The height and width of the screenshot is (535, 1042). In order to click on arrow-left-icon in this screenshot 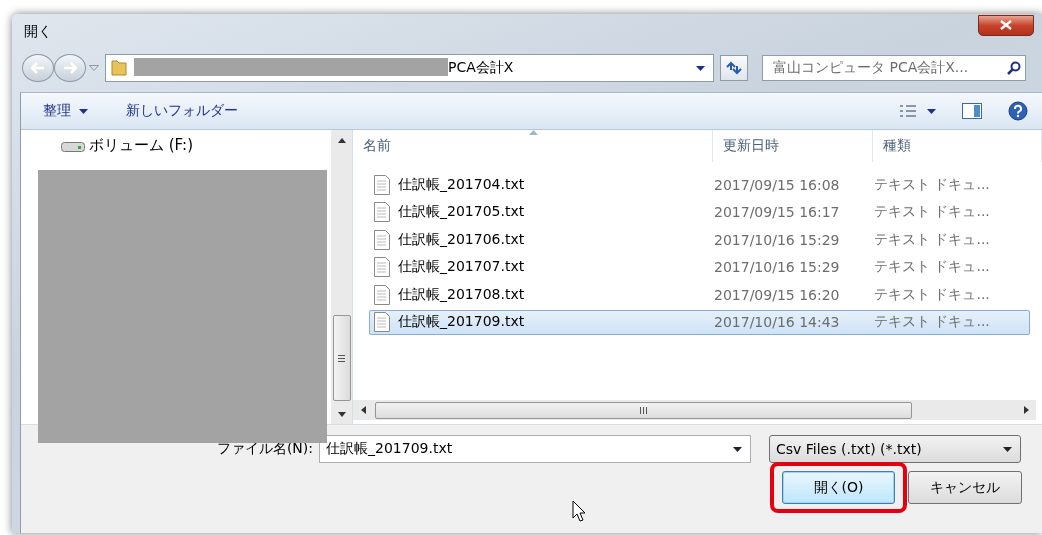, I will do `click(38, 68)`.